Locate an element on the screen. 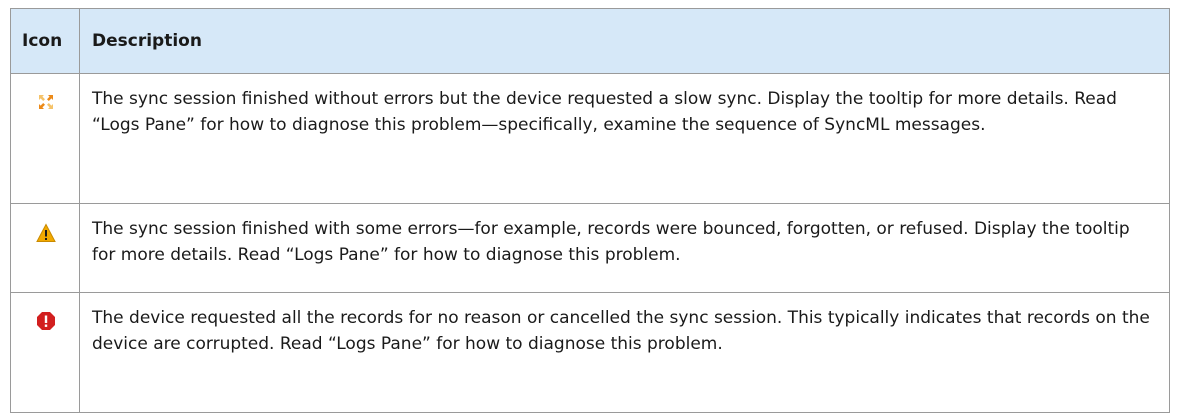 Image resolution: width=1179 pixels, height=413 pixels. column-header-icon: Icon is located at coordinates (45, 41).